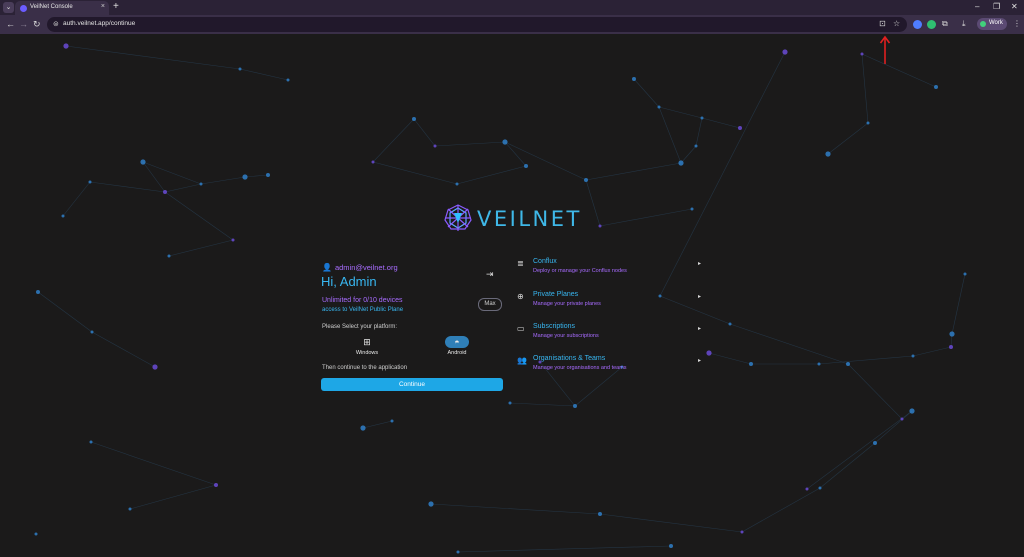 This screenshot has width=1024, height=557. Describe the element at coordinates (412, 384) in the screenshot. I see `continue-button: Continue` at that location.